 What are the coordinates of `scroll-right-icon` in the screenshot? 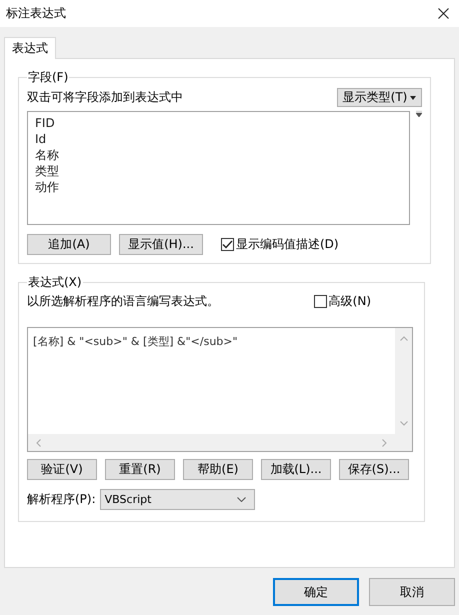 It's located at (384, 442).